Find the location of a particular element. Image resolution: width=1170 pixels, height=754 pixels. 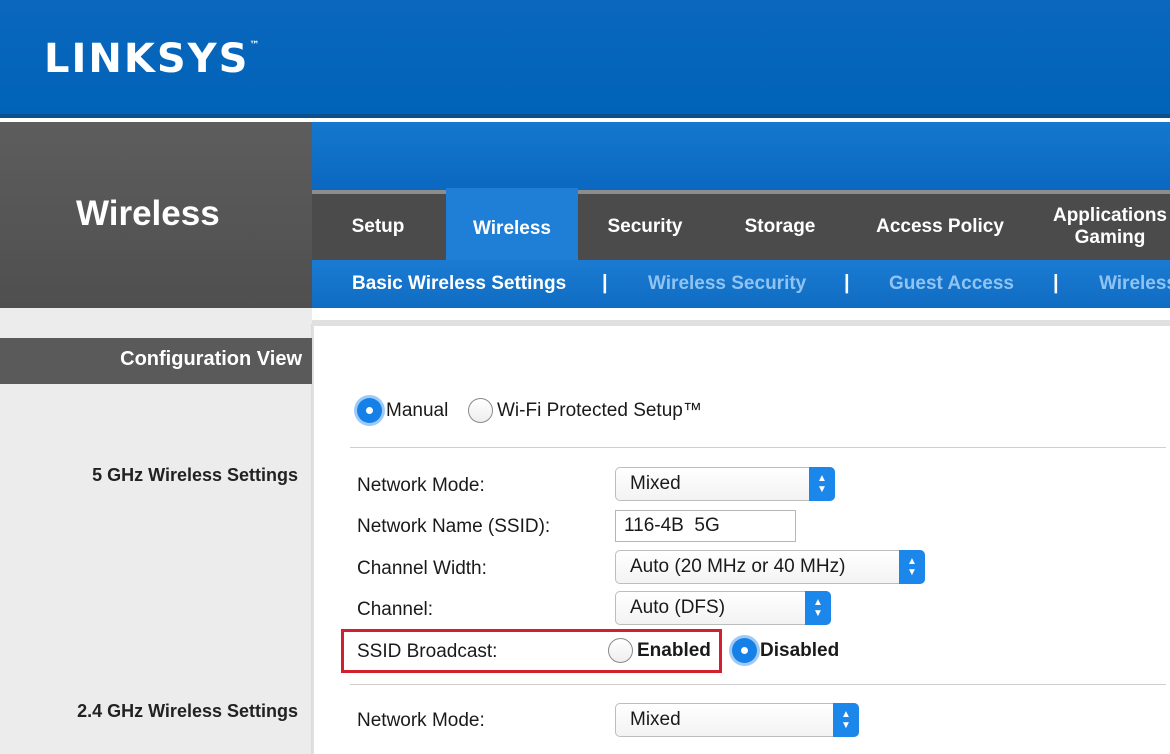

radio-wps is located at coordinates (480, 410).